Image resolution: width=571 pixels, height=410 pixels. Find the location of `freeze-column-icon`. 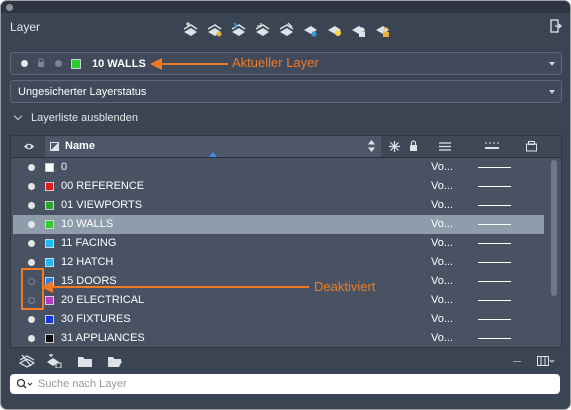

freeze-column-icon is located at coordinates (394, 146).